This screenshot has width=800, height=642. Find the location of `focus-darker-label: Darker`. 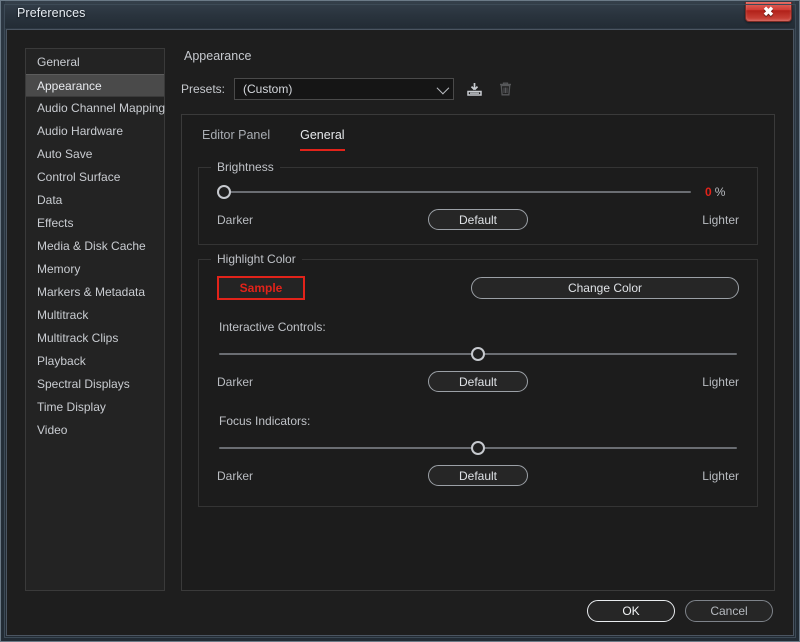

focus-darker-label: Darker is located at coordinates (235, 475).